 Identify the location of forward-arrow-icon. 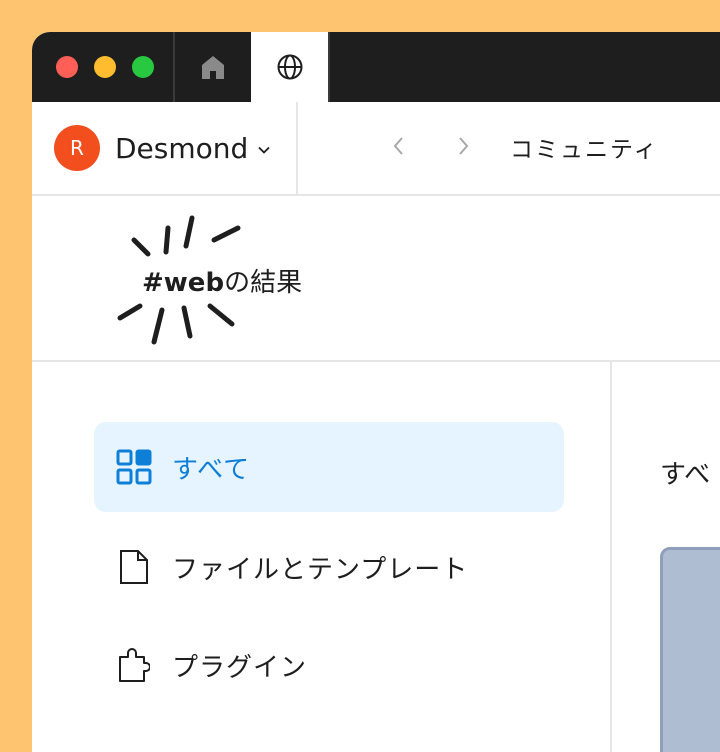
(463, 146).